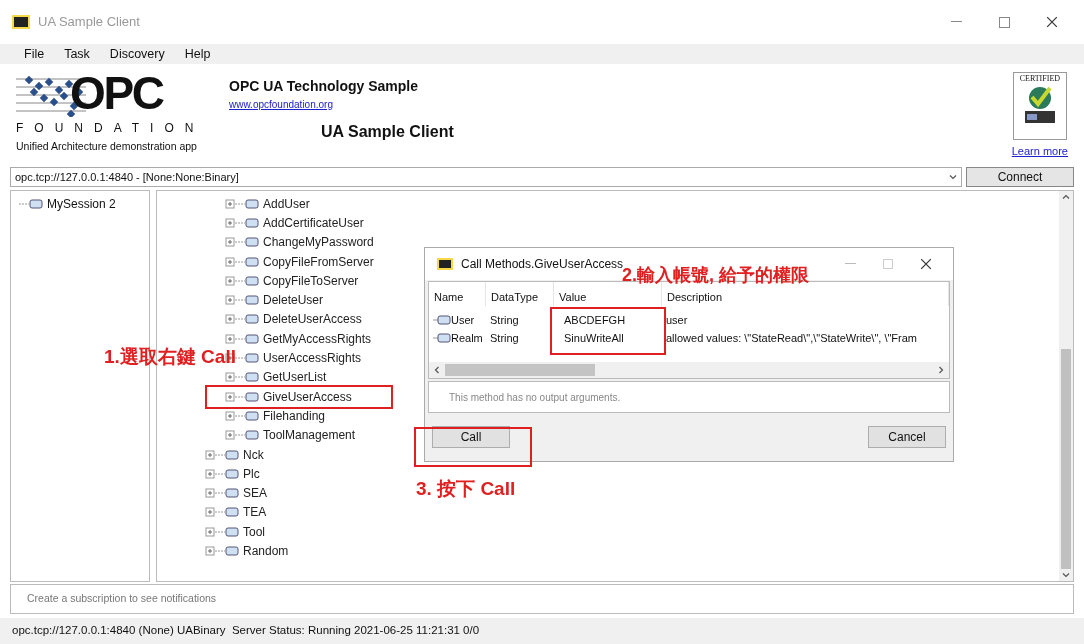 Image resolution: width=1084 pixels, height=644 pixels. Describe the element at coordinates (387, 132) in the screenshot. I see `header-subtitle: UA Sample Client` at that location.